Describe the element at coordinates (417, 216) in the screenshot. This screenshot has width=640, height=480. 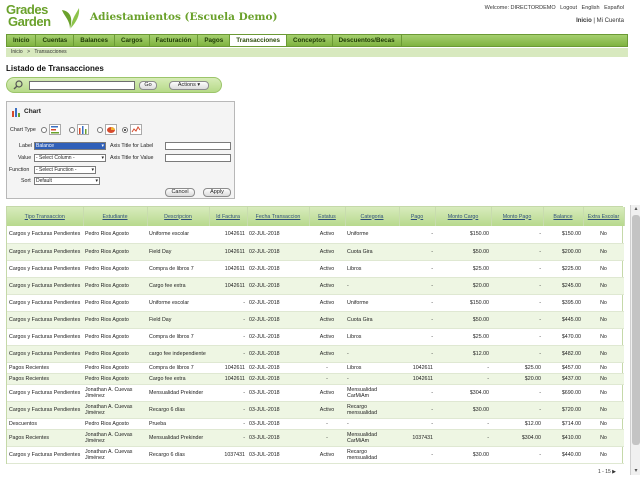
I see `column-header: Pago` at that location.